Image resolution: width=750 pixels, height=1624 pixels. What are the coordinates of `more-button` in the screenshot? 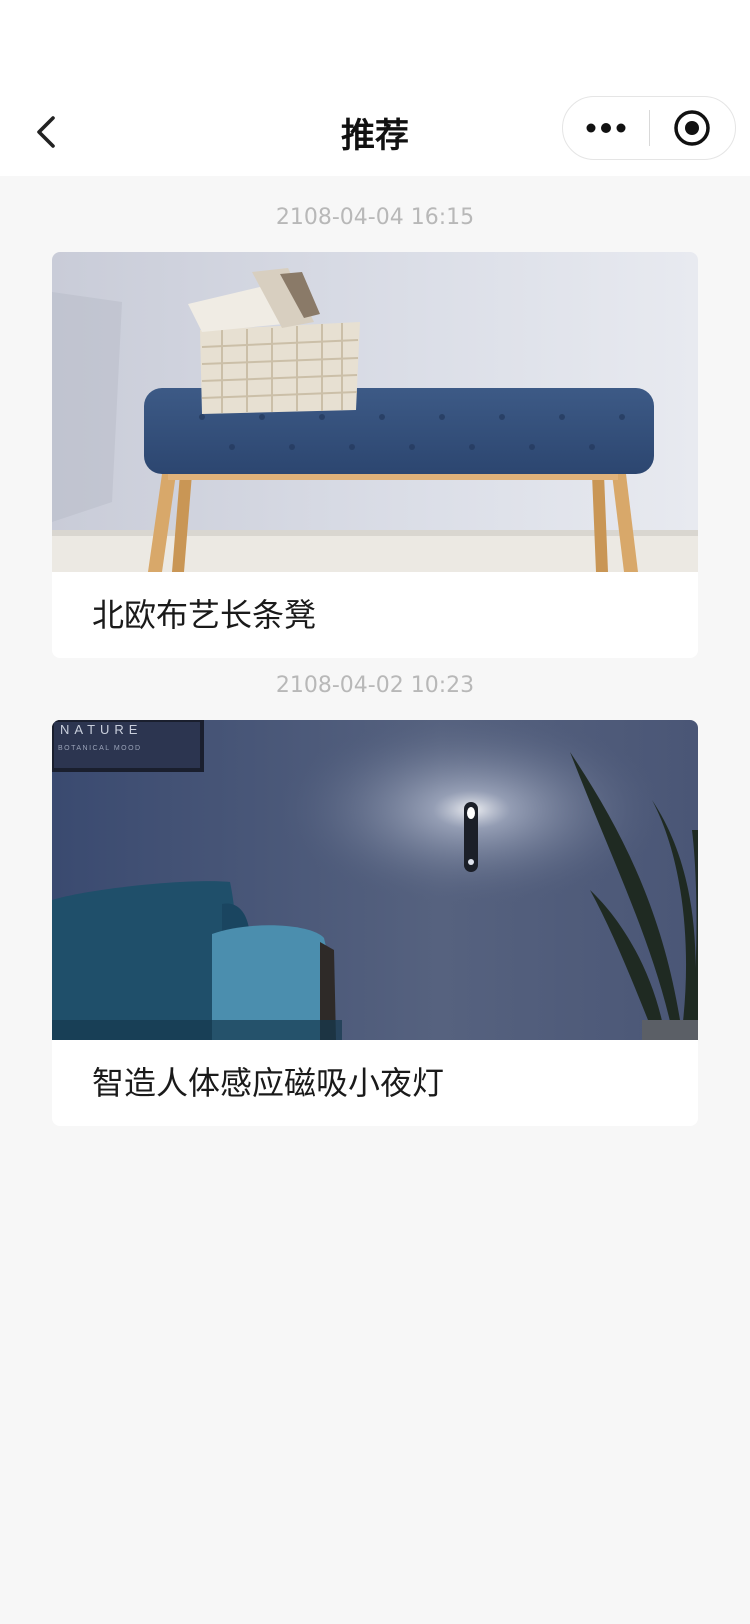 It's located at (606, 128).